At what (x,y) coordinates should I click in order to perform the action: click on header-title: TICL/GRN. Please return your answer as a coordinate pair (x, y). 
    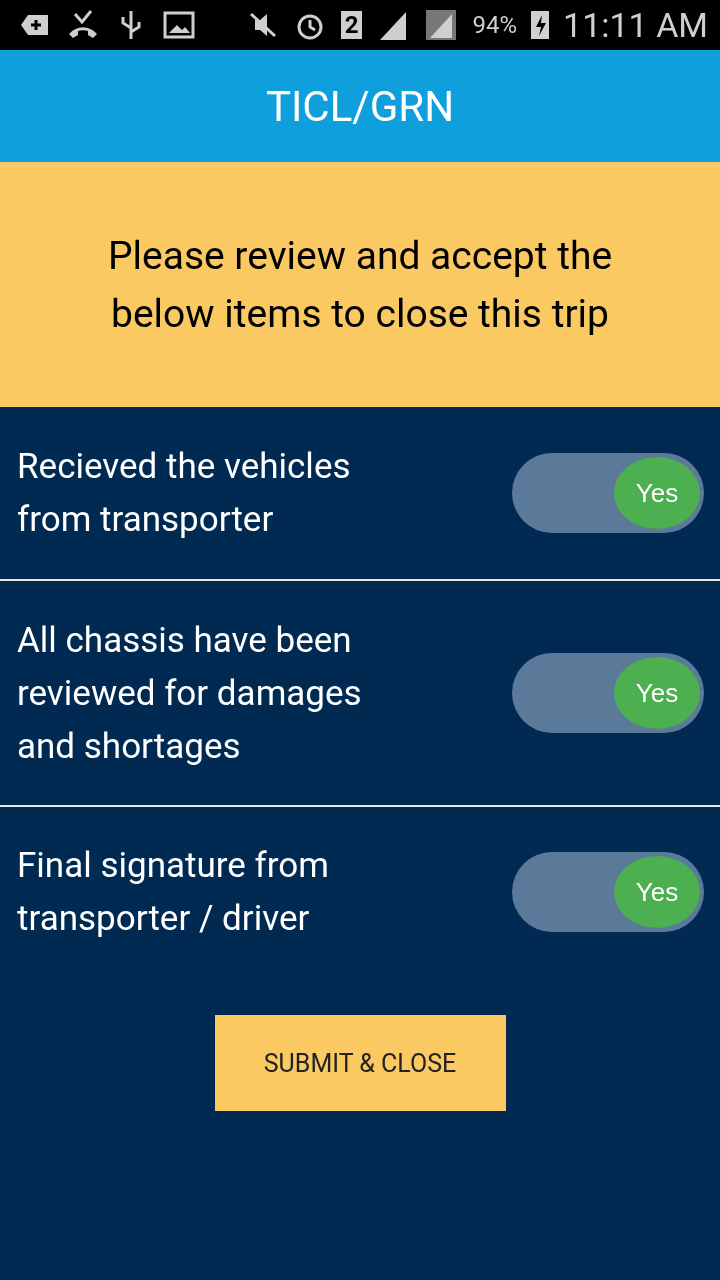
    Looking at the image, I should click on (360, 106).